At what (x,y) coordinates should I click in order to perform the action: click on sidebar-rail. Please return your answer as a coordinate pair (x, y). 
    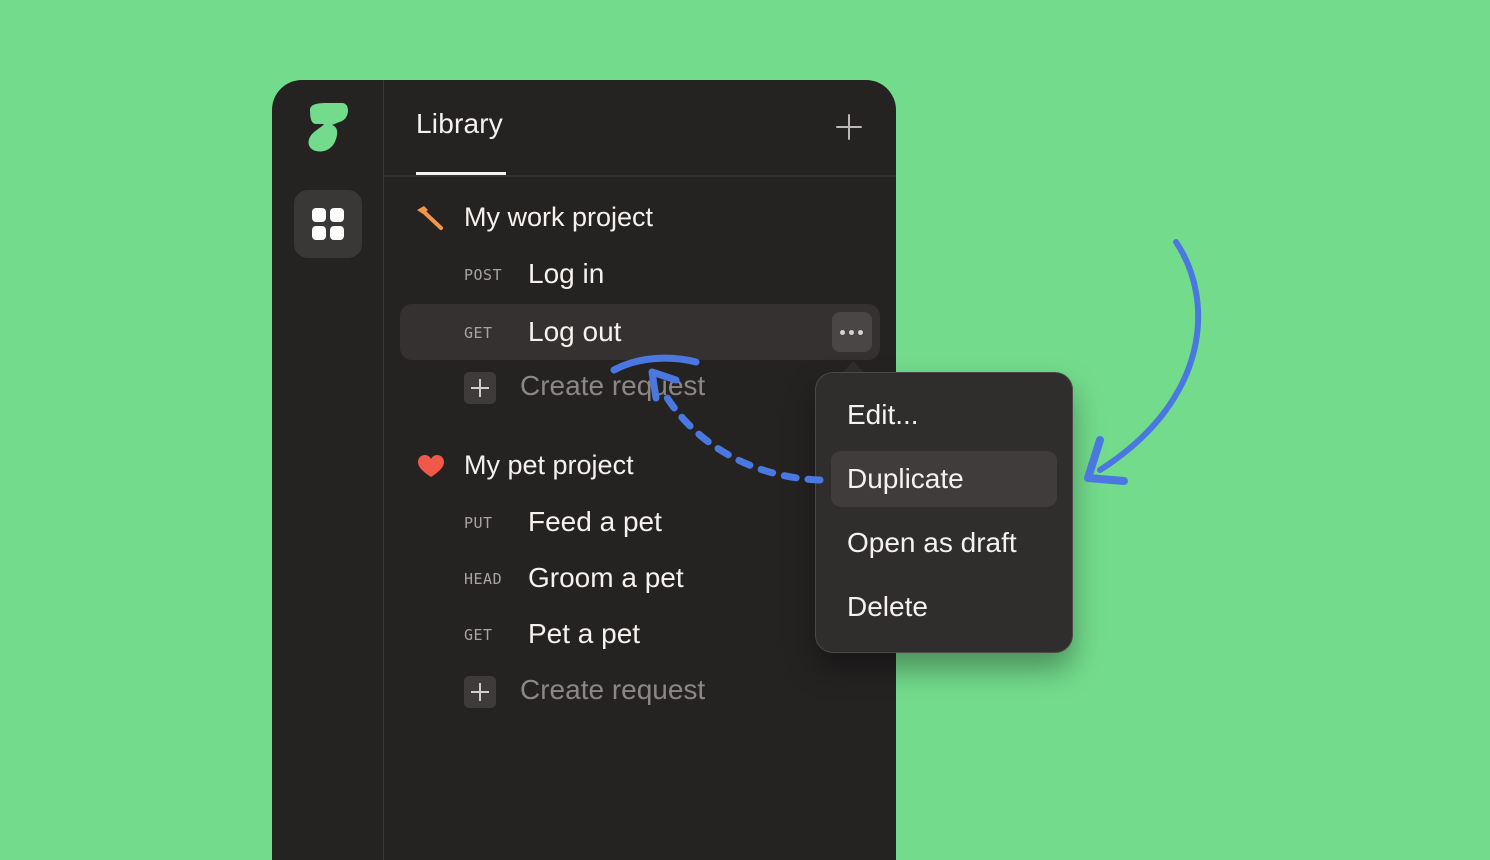
    Looking at the image, I should click on (328, 470).